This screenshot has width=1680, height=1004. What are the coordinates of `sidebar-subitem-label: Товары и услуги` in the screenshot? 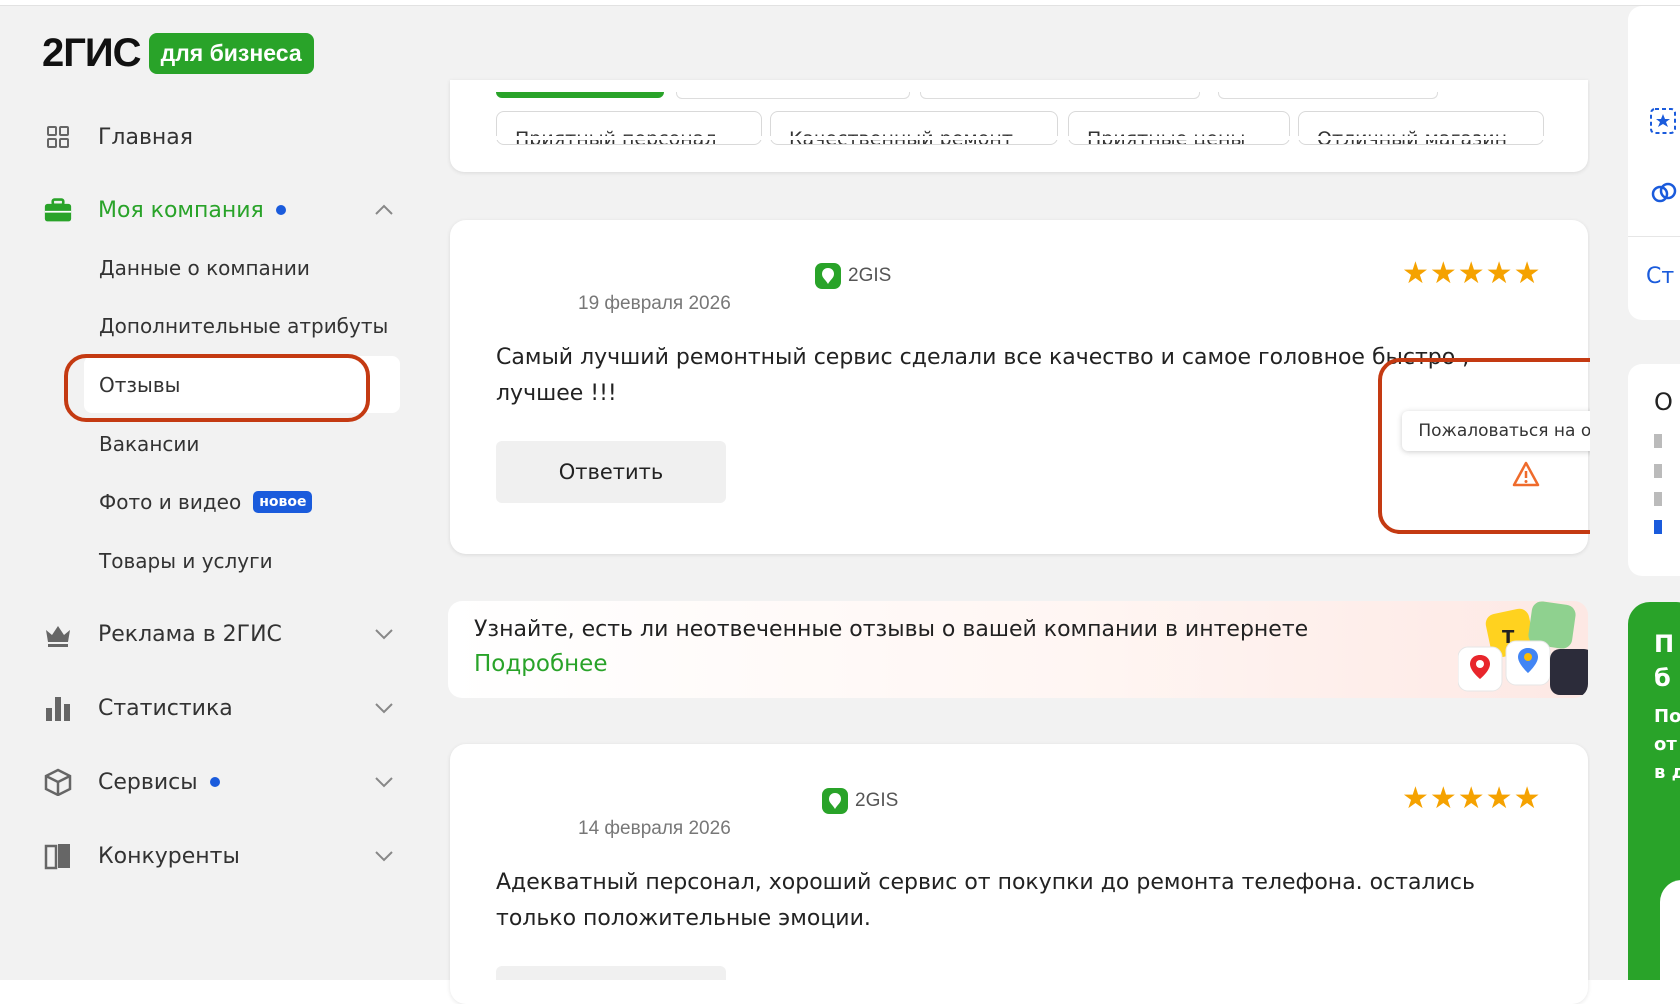 It's located at (186, 561).